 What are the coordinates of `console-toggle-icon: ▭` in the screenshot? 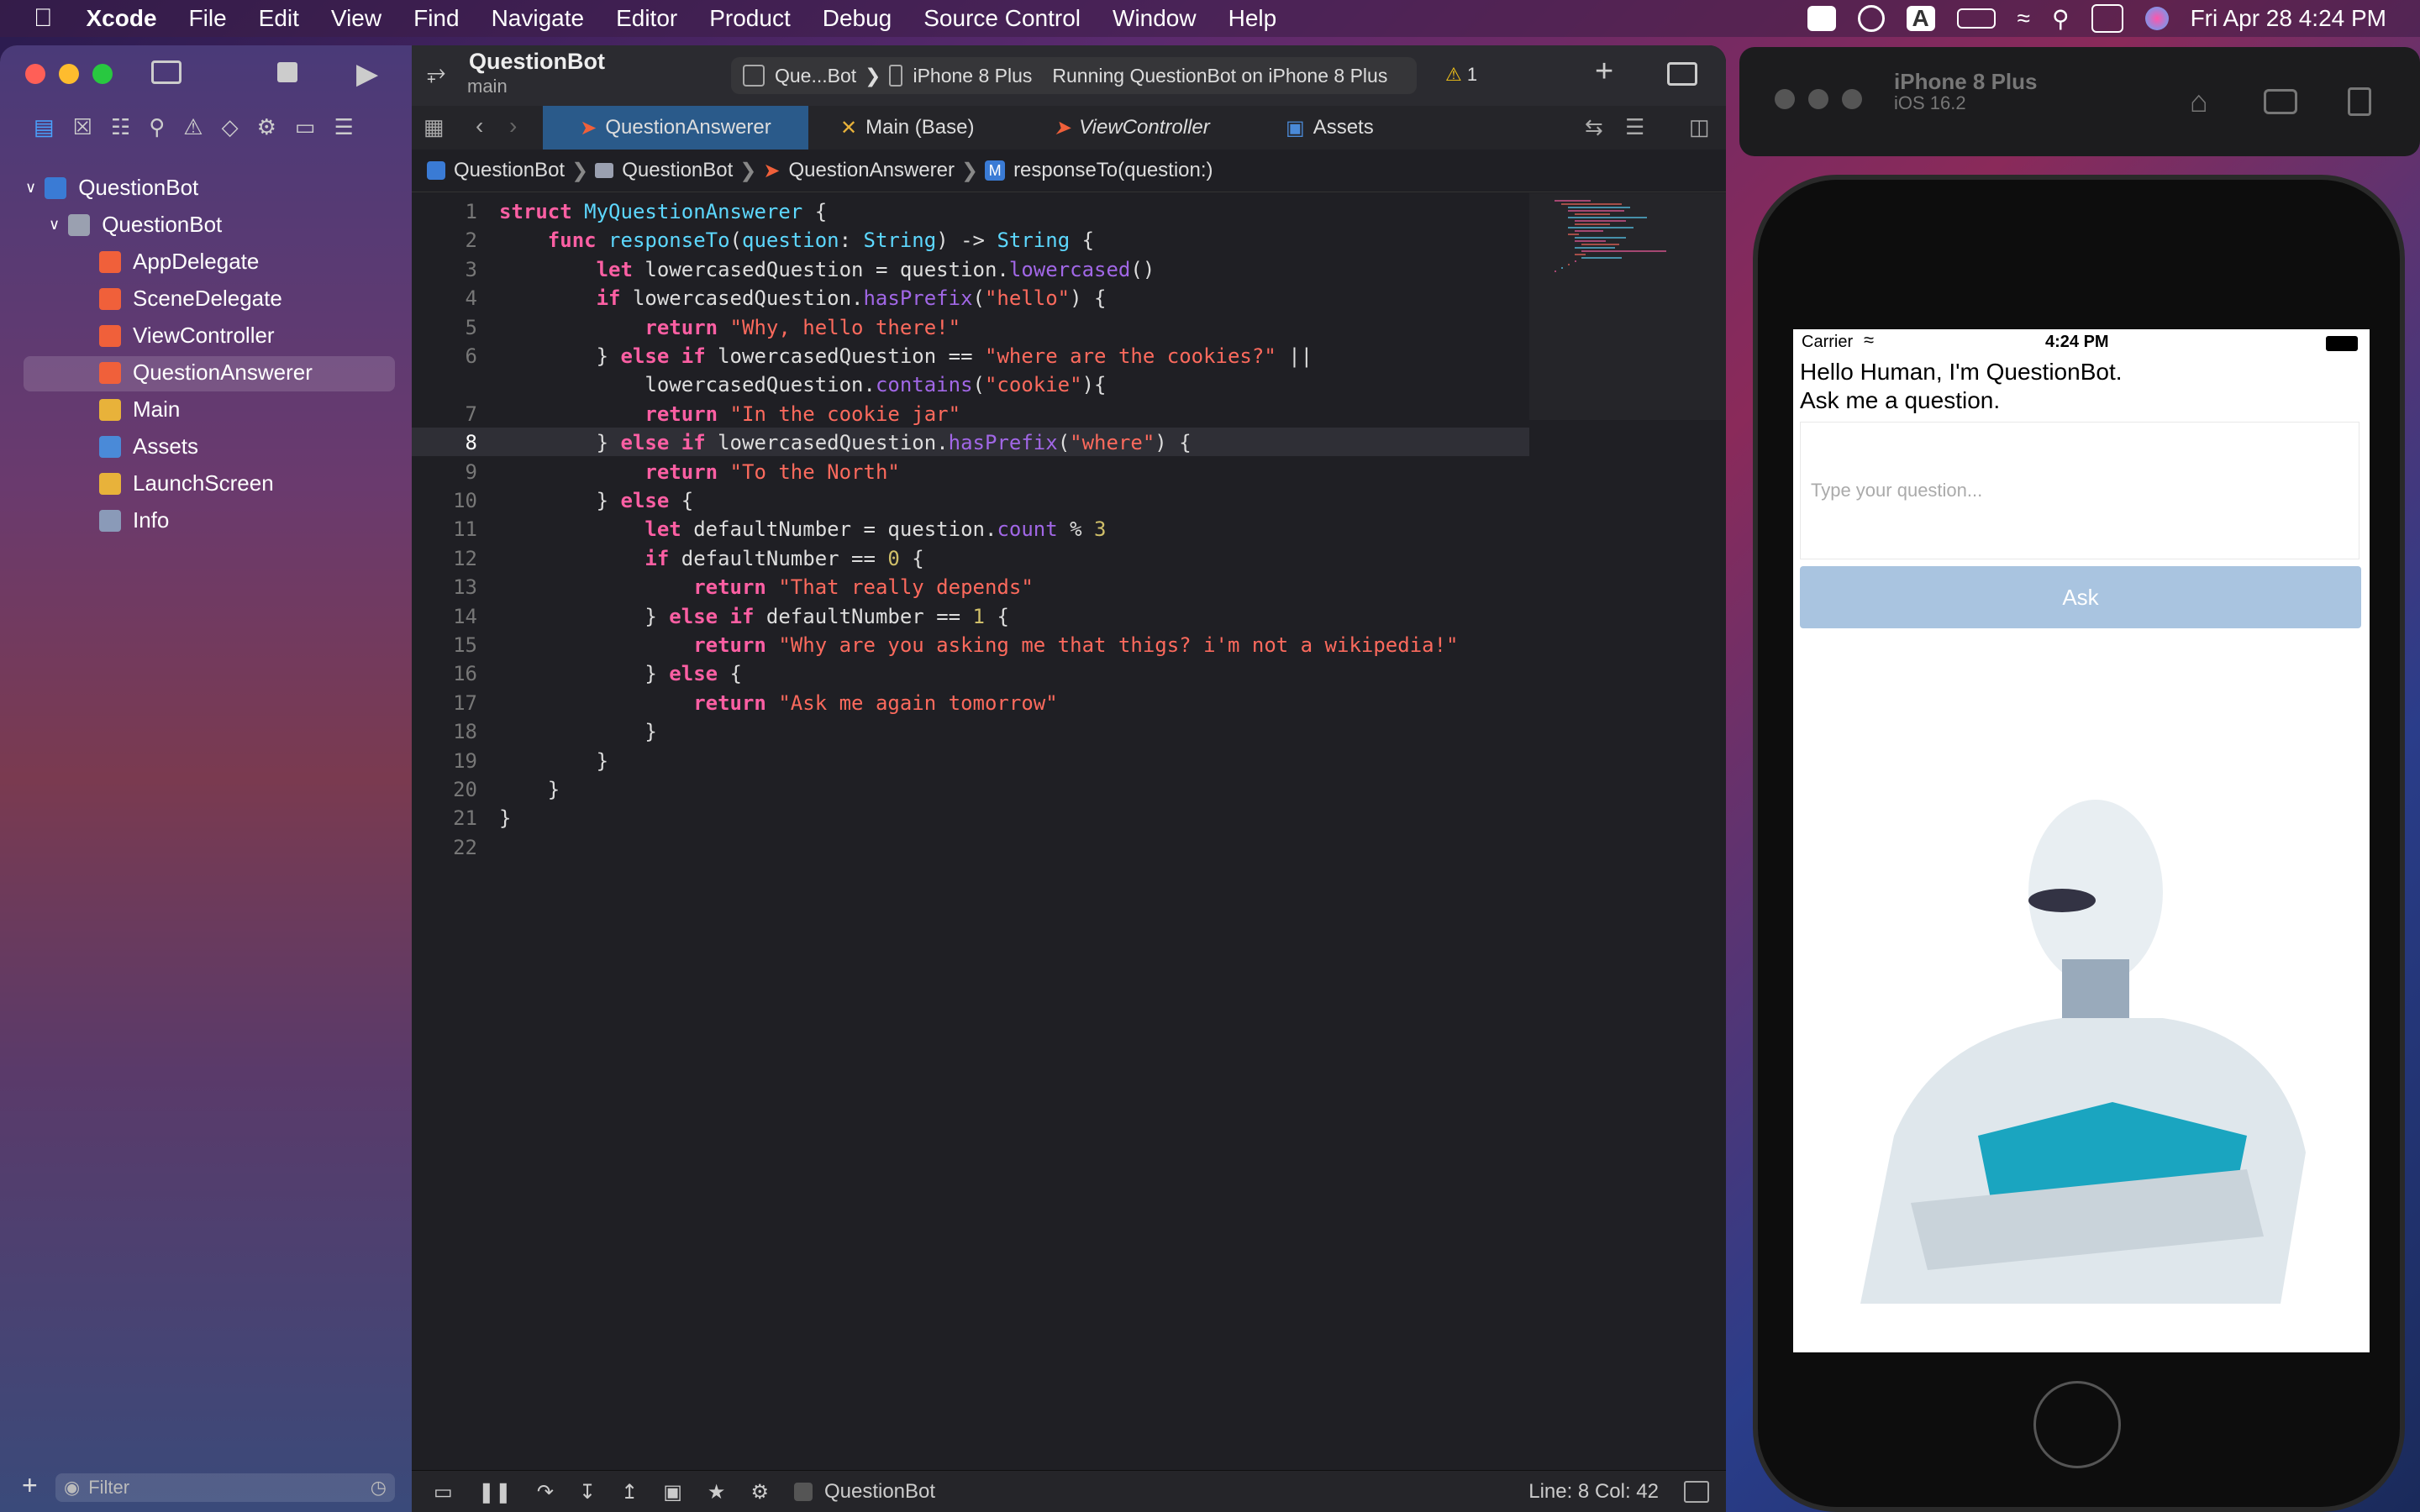 It's located at (443, 1492).